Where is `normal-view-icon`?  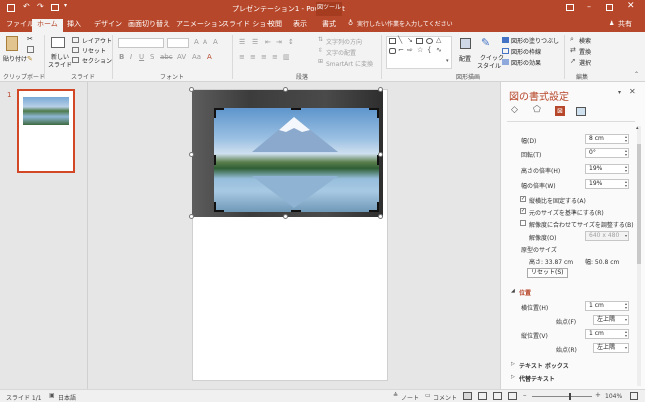
normal-view-icon is located at coordinates (467, 396).